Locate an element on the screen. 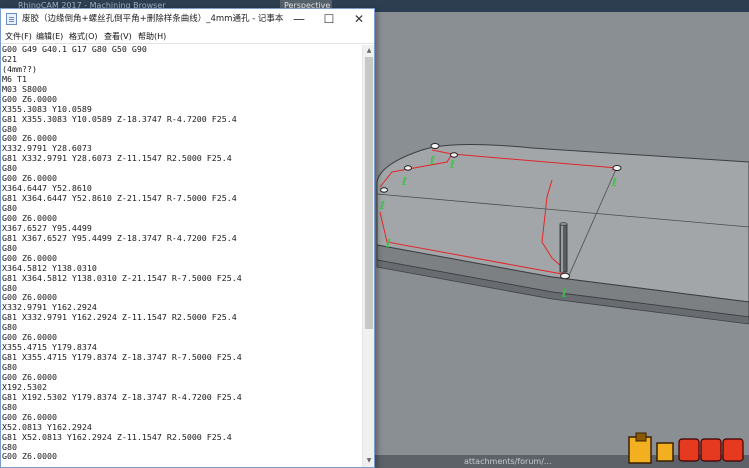 Image resolution: width=749 pixels, height=468 pixels. code-line: G00 G49 G40.1 G17 G80 G50 G90 is located at coordinates (74, 49).